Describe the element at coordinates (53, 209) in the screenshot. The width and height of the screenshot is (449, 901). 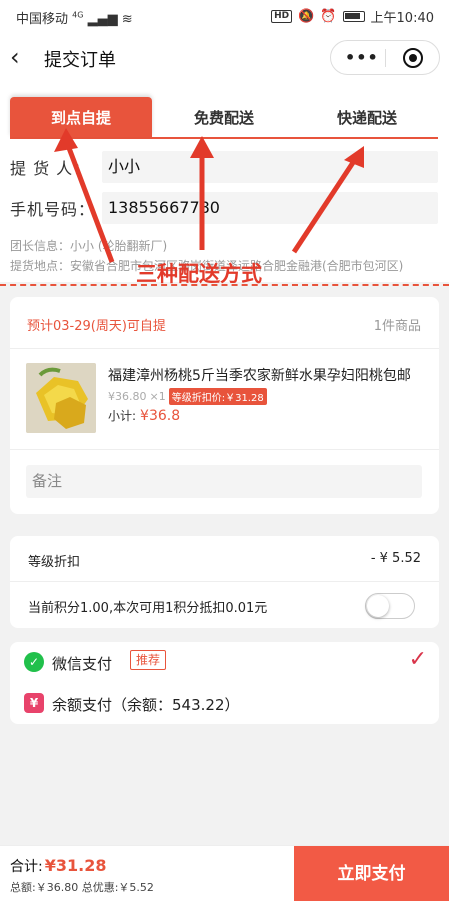
I see `phone-label: 手机号码：` at that location.